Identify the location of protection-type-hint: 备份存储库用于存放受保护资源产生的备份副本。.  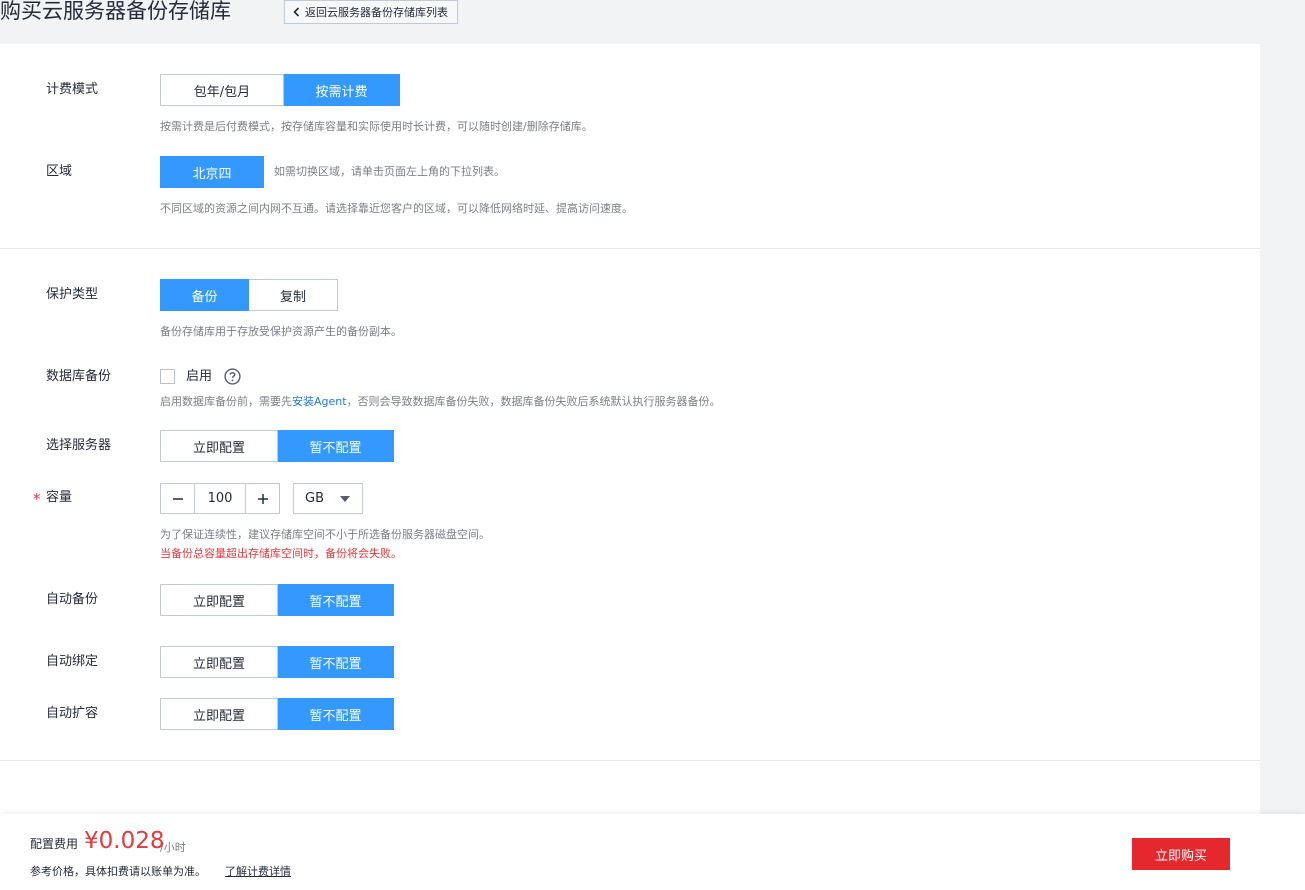
(281, 331).